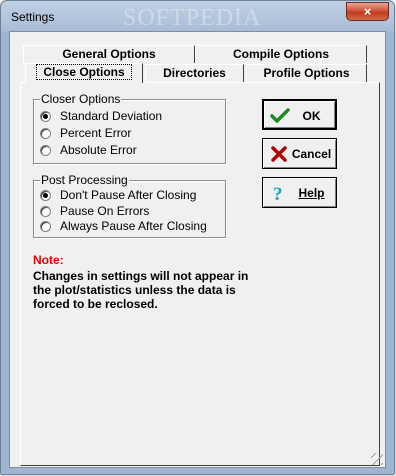 The image size is (396, 476). I want to click on radio-label: Don't Pause After Closing, so click(128, 195).